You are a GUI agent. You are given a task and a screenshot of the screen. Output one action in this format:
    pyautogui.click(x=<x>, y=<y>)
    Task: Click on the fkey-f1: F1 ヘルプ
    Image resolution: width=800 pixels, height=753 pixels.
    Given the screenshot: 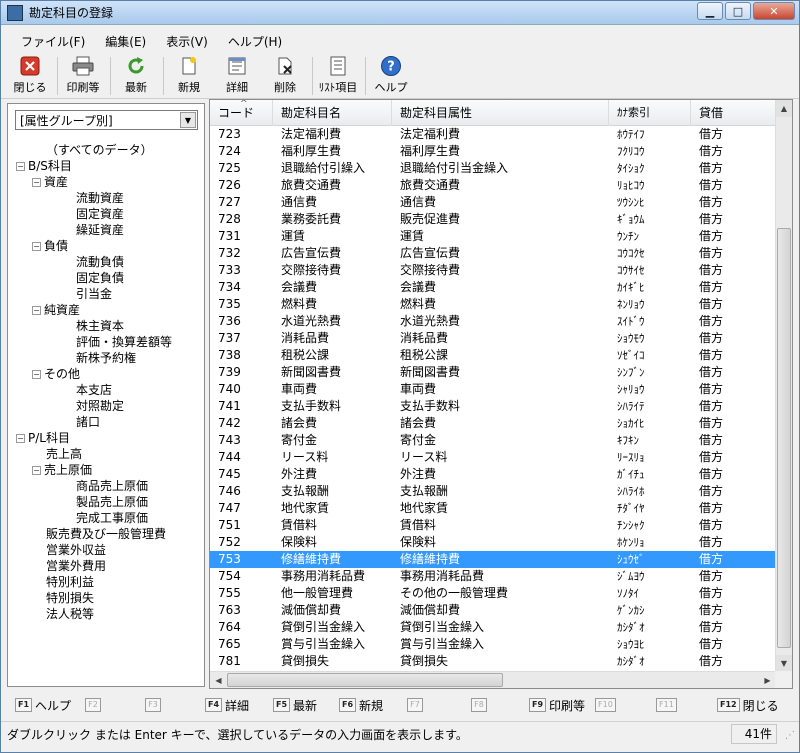 What is the action you would take?
    pyautogui.click(x=43, y=705)
    